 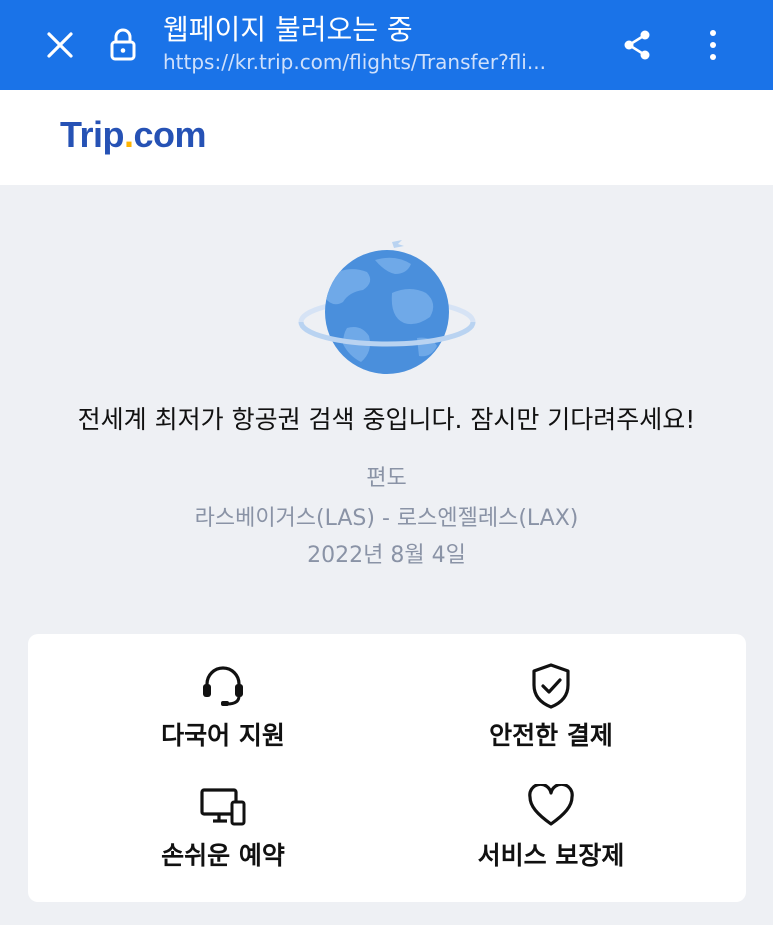 I want to click on loading-message: 전세계 최저가 항공권 검색 중입니다. 잠시만 기다려주세요!, so click(x=386, y=419).